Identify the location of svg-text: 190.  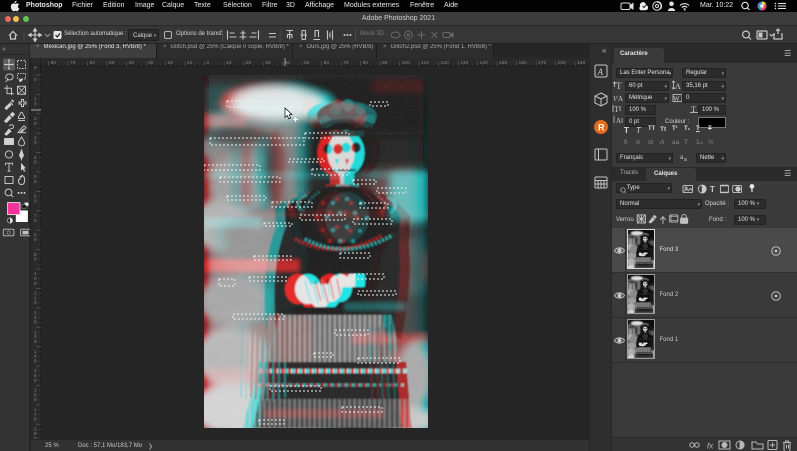
(581, 62).